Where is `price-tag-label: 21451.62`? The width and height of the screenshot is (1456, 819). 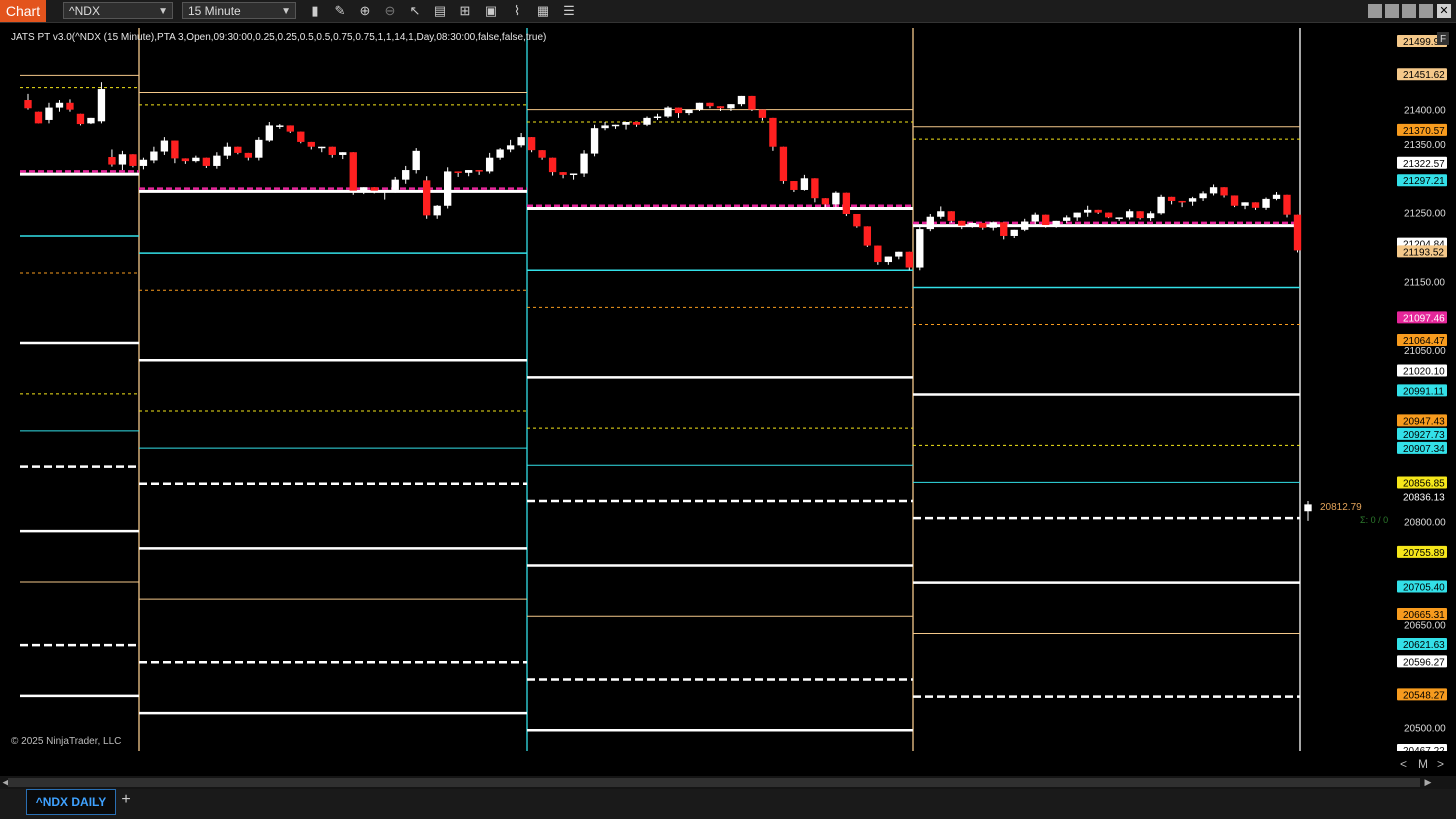 price-tag-label: 21451.62 is located at coordinates (1424, 75).